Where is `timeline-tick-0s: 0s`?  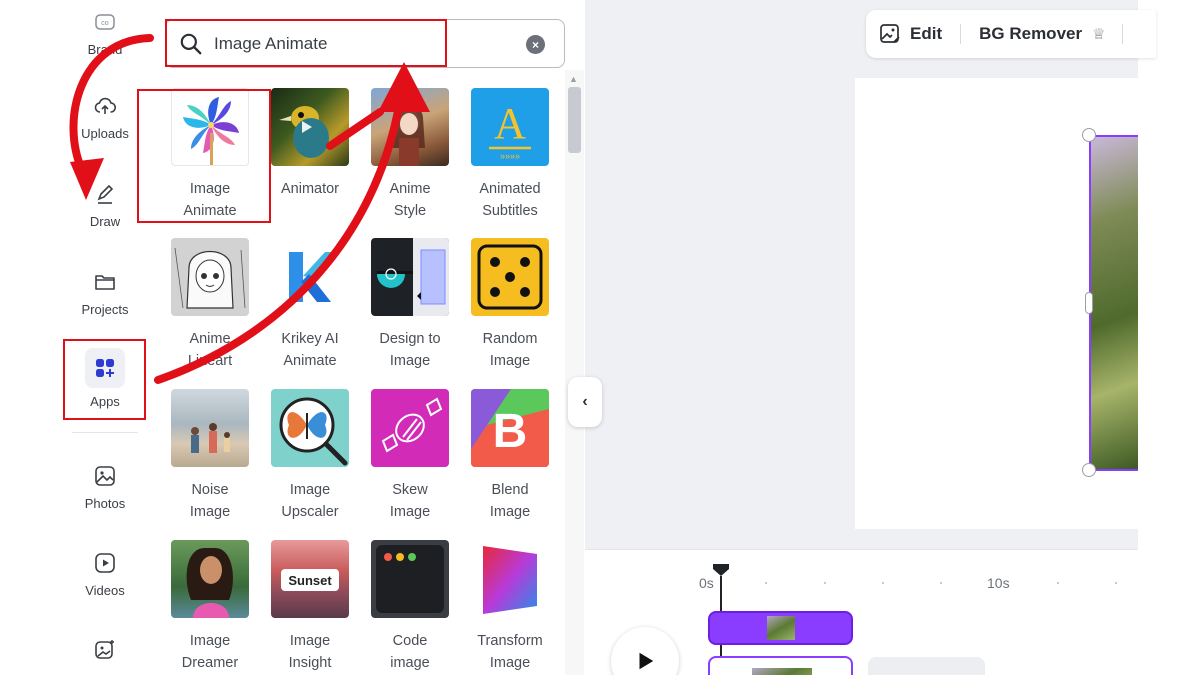 timeline-tick-0s: 0s is located at coordinates (706, 583).